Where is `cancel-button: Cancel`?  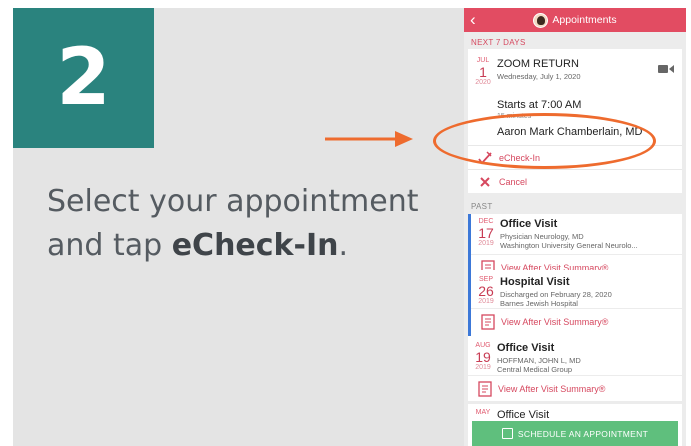
cancel-button: Cancel is located at coordinates (575, 181).